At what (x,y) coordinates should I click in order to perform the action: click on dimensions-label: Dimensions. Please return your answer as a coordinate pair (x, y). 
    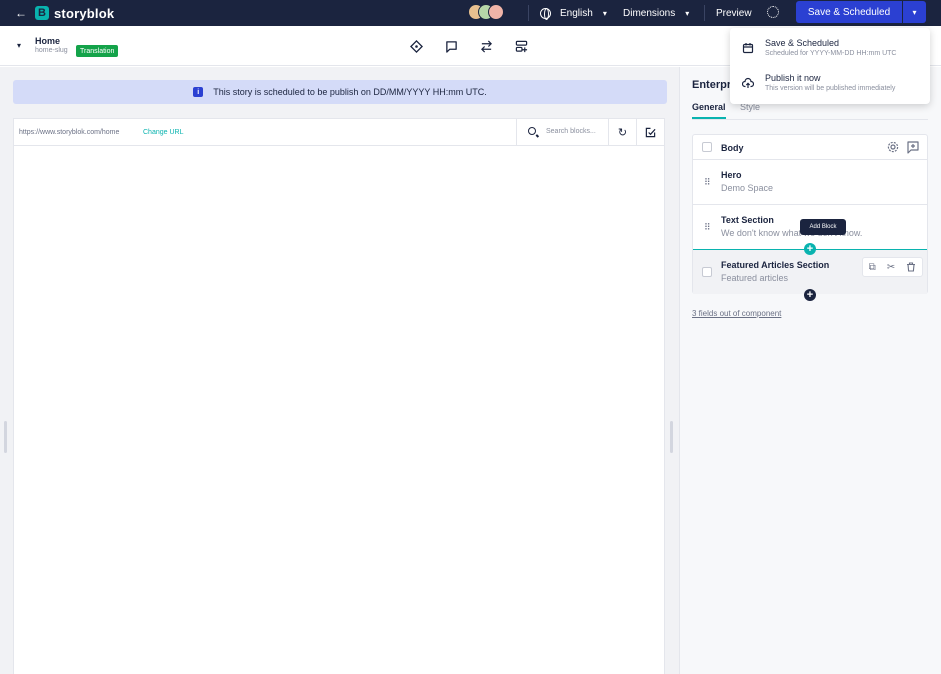
    Looking at the image, I should click on (649, 13).